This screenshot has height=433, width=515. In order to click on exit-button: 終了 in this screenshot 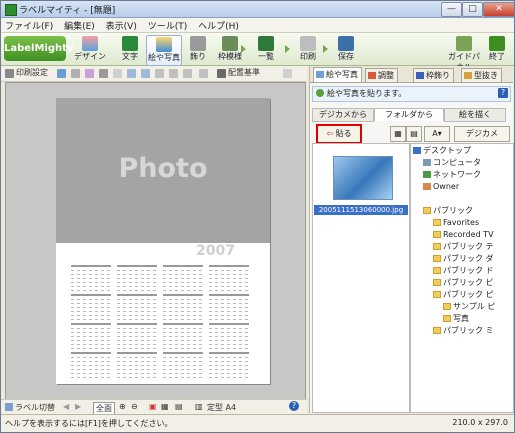, I will do `click(497, 49)`.